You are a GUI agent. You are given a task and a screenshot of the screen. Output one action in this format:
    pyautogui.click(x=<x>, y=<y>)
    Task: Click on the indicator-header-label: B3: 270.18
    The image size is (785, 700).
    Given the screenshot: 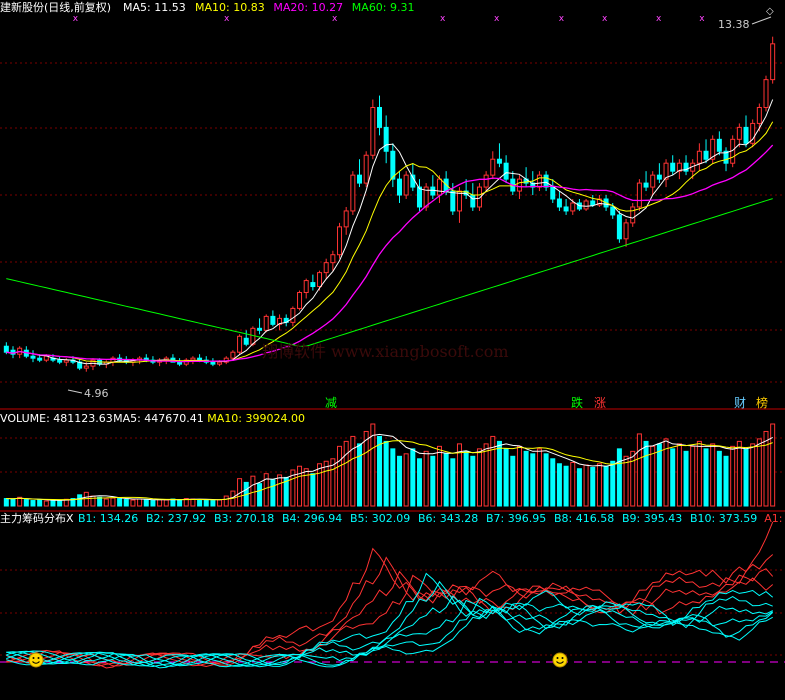 What is the action you would take?
    pyautogui.click(x=244, y=518)
    